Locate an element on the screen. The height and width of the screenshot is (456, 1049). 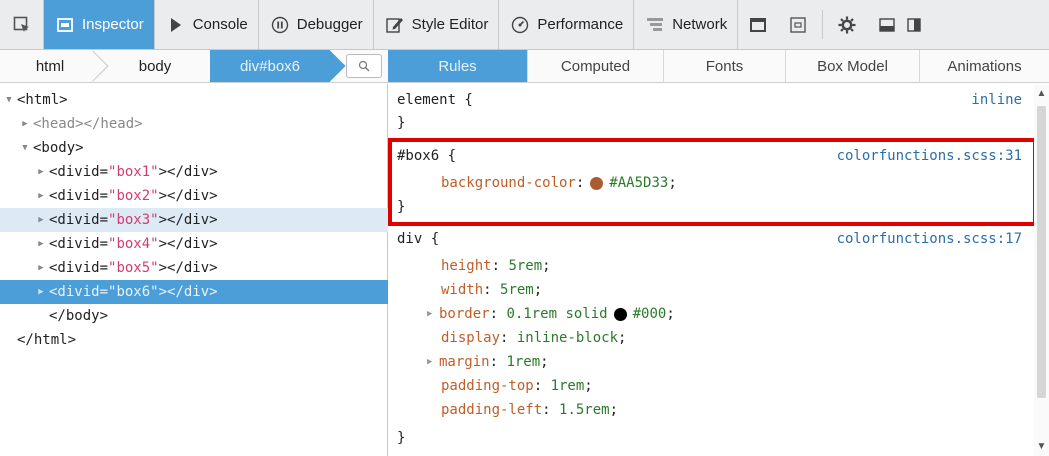
markup-node-box4: ▶ <div id= "box4" ></div> is located at coordinates (194, 244).